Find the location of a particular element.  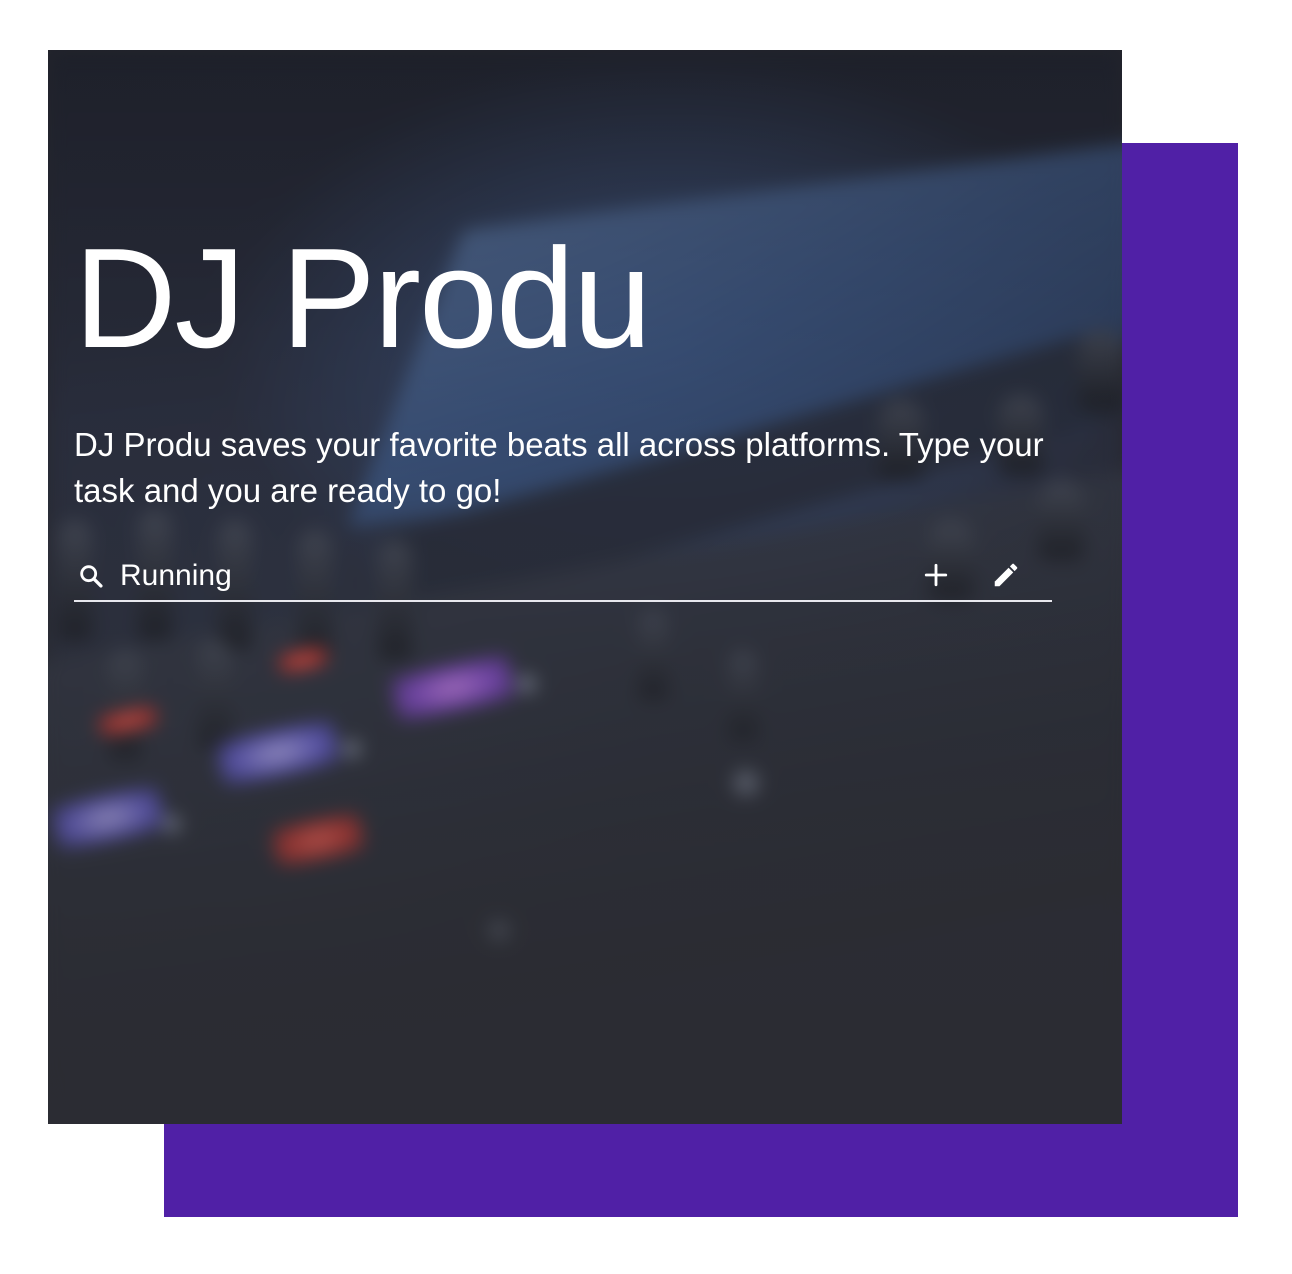

task-input is located at coordinates (517, 576).